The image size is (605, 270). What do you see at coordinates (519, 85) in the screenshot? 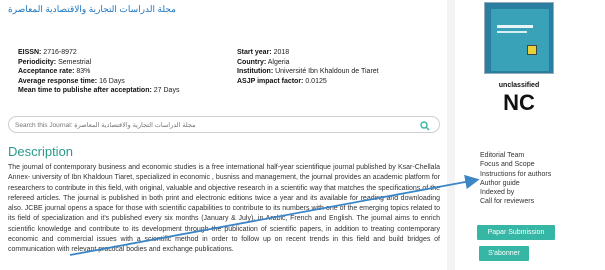
I see `classification-label: unclassified` at bounding box center [519, 85].